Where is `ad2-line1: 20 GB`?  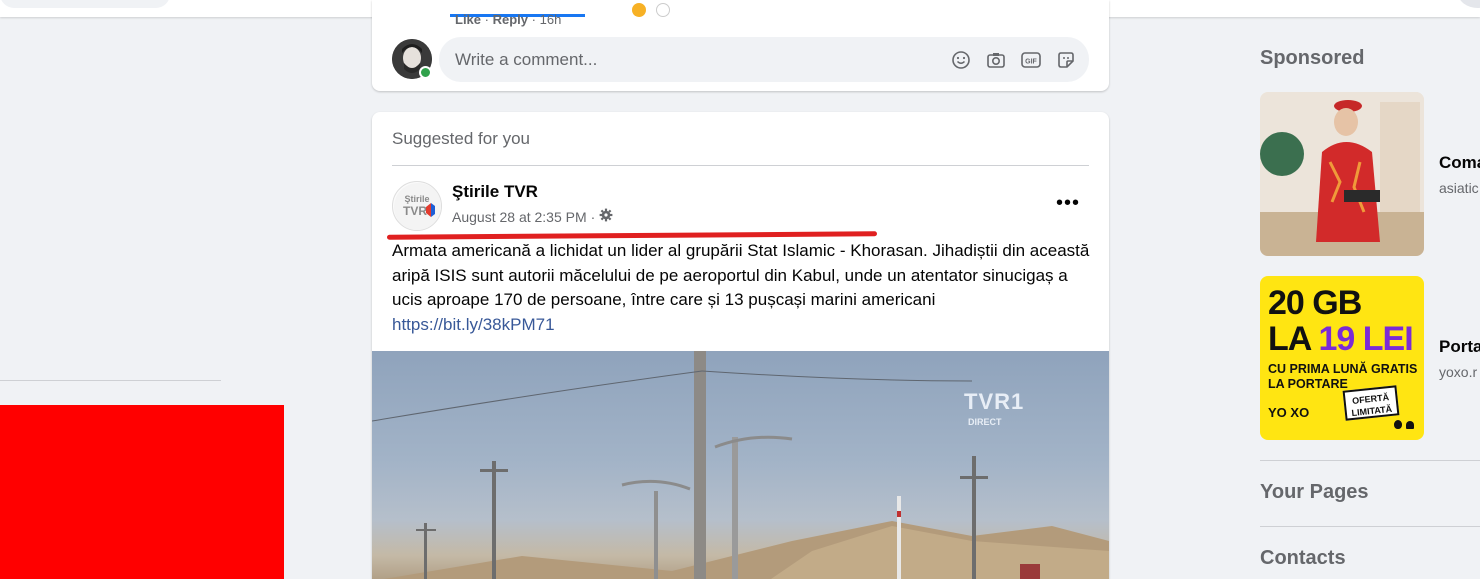 ad2-line1: 20 GB is located at coordinates (1315, 303).